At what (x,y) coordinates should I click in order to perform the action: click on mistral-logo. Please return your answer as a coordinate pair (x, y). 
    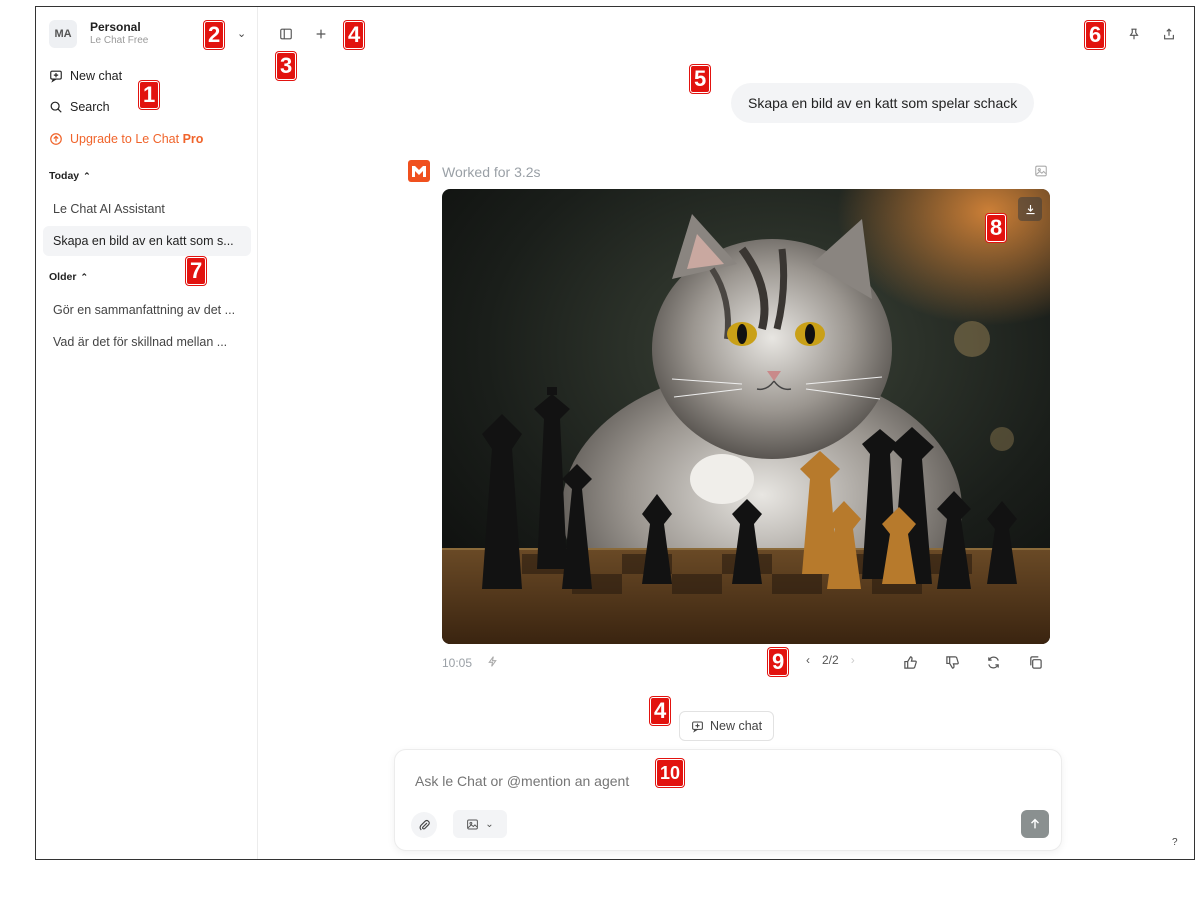
    Looking at the image, I should click on (419, 171).